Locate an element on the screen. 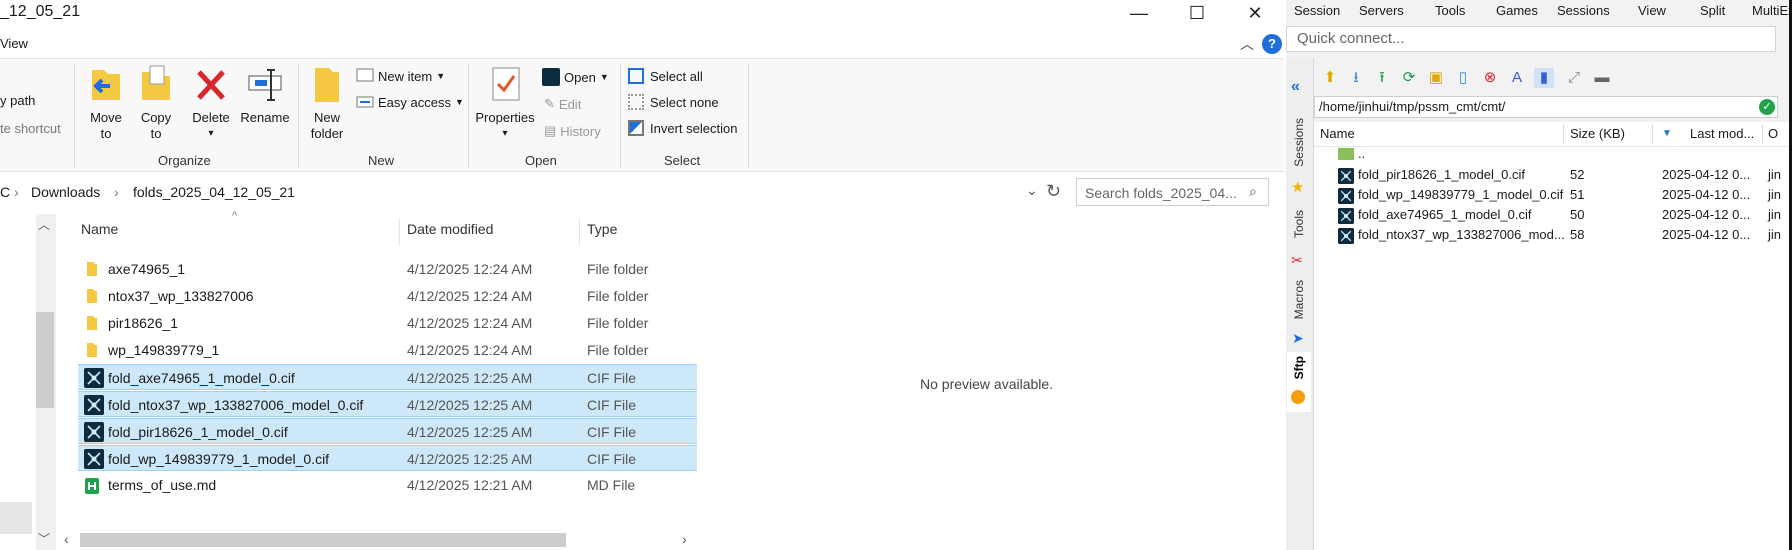 The image size is (1792, 550). file-name: fold_ntox37_wp_133827006_model_0.cif is located at coordinates (236, 405).